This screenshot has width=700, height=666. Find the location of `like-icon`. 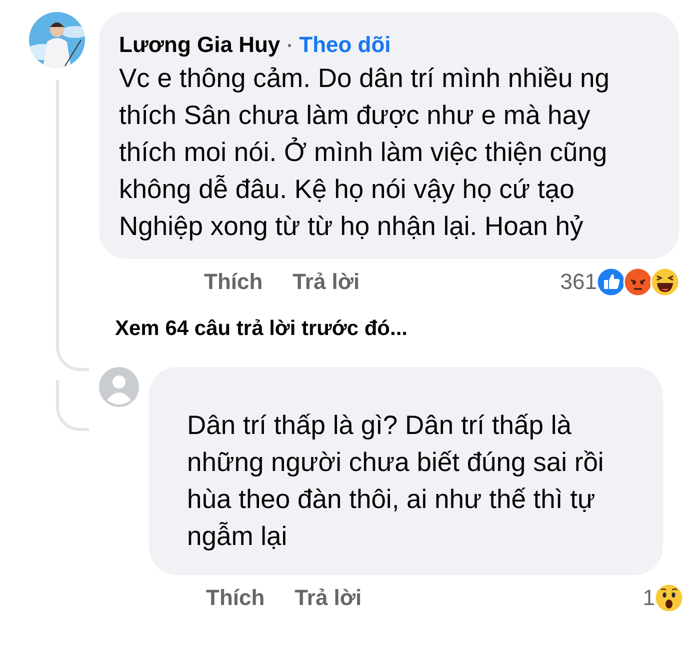

like-icon is located at coordinates (611, 282).